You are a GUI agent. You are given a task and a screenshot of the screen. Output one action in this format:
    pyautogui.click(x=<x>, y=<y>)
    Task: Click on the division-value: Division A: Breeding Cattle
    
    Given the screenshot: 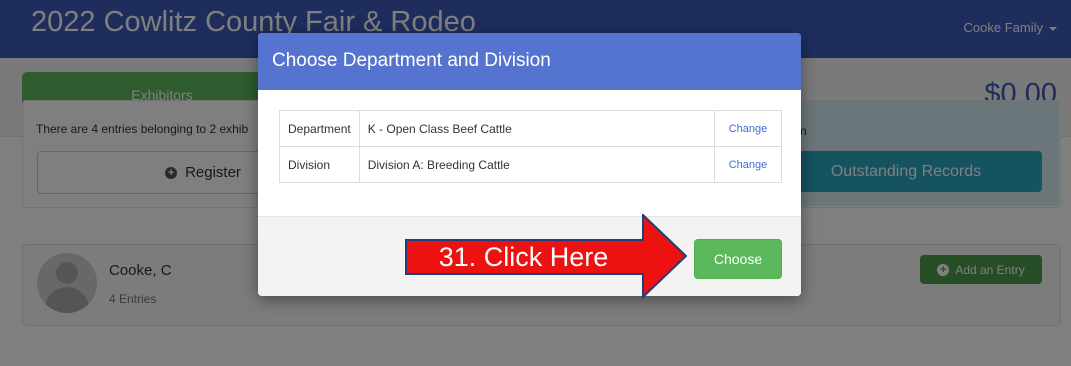 What is the action you would take?
    pyautogui.click(x=537, y=164)
    